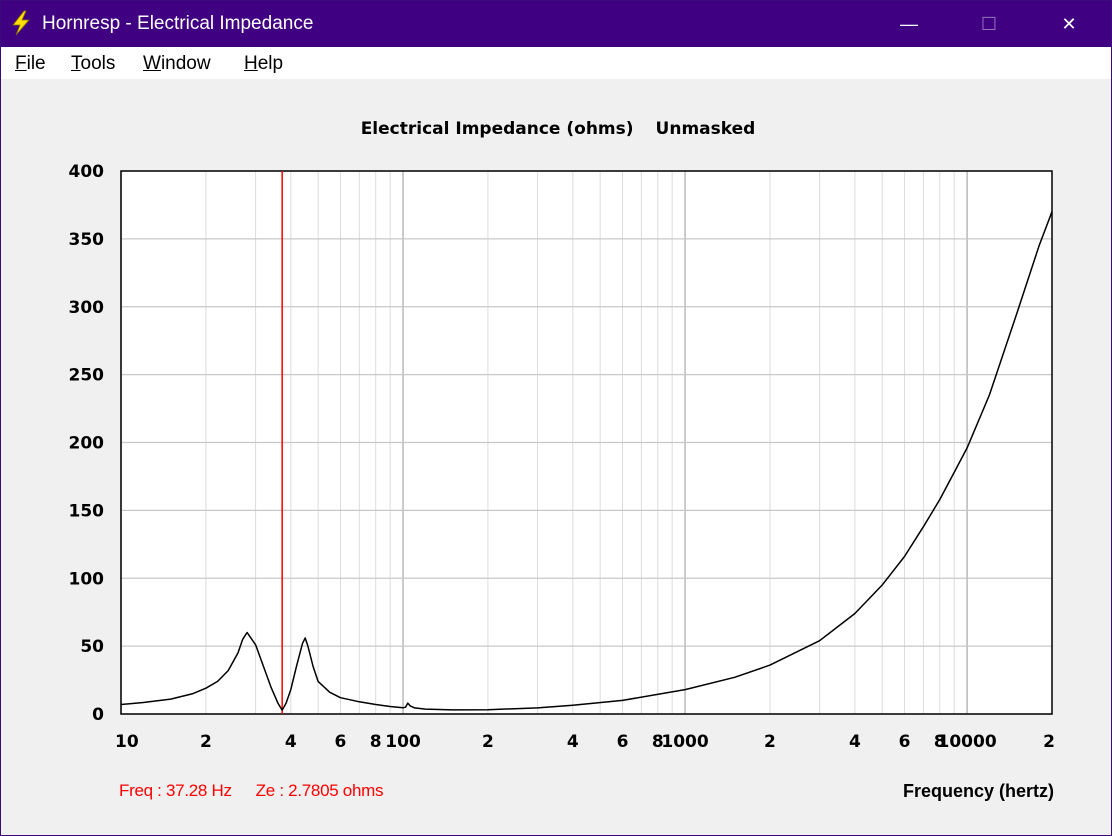  I want to click on impedance-readout: Ze : 2.7805 ohms, so click(319, 790).